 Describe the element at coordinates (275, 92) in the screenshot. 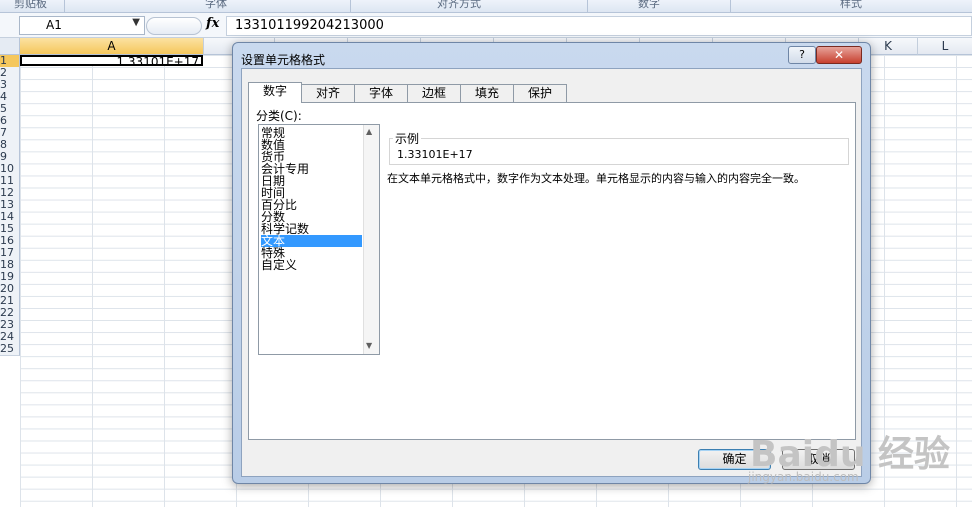

I see `tab-number: 数字` at that location.